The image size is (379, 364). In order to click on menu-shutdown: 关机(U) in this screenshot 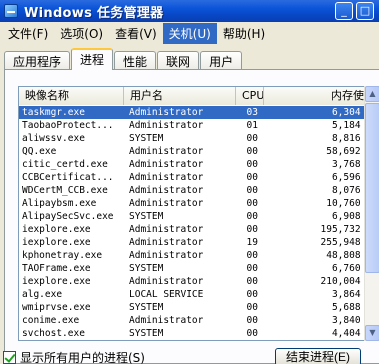, I will do `click(189, 33)`.